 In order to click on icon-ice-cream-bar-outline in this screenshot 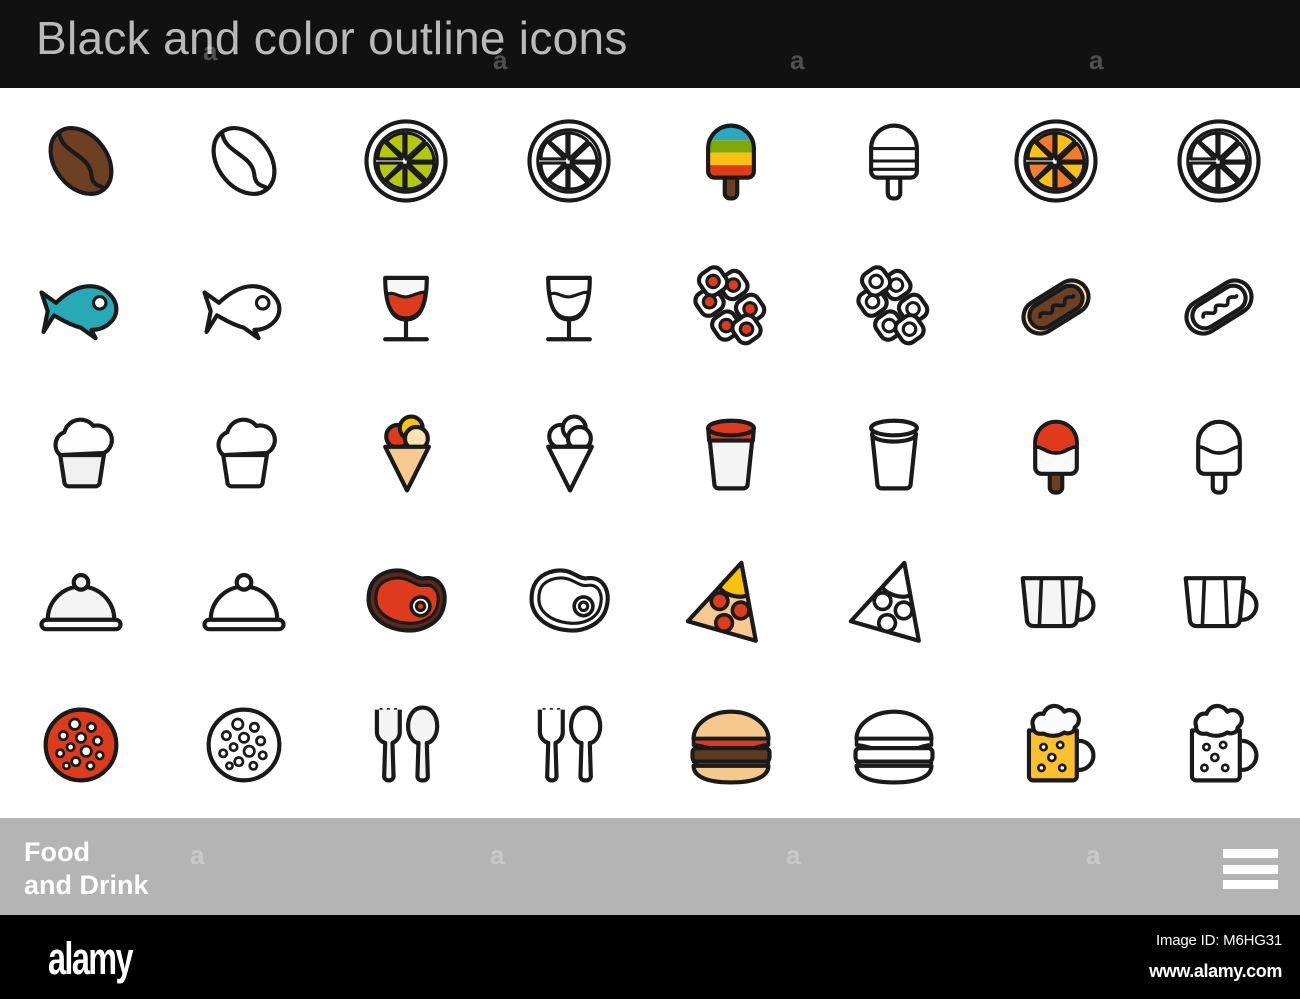, I will do `click(1219, 453)`.